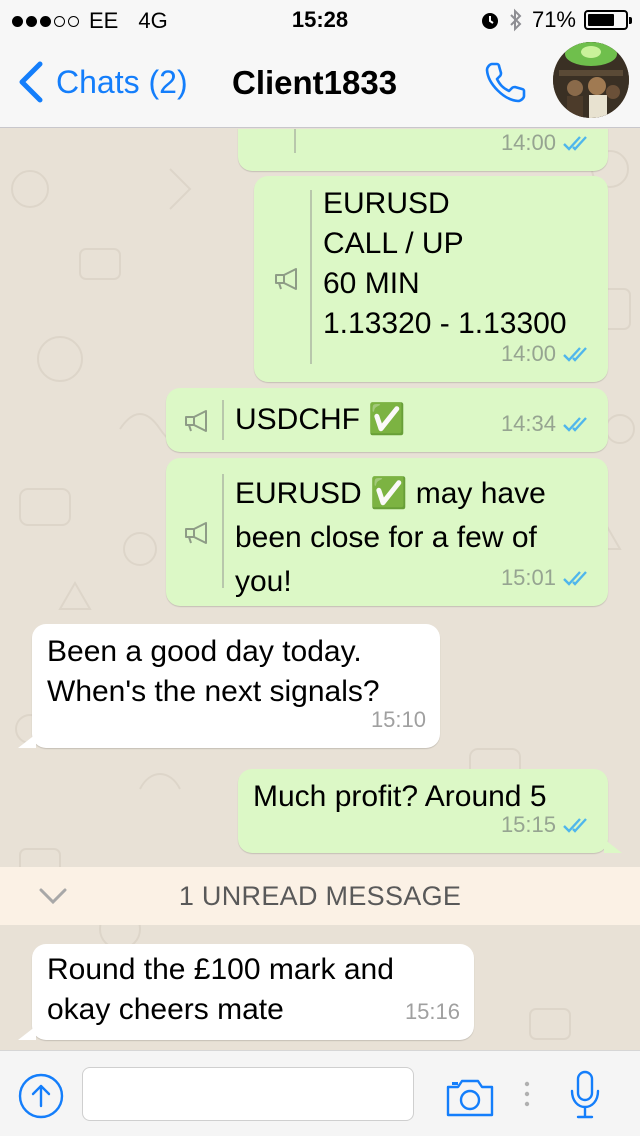  I want to click on back-label: Chats (2), so click(122, 81).